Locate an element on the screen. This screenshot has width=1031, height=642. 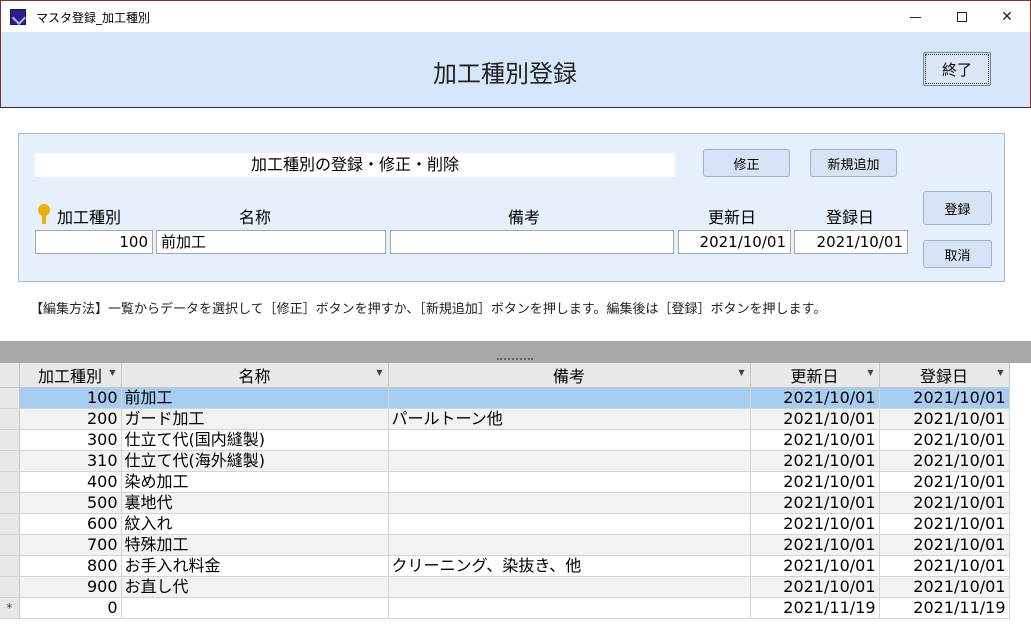
column-header-updated: 更新日 ▼ is located at coordinates (815, 375).